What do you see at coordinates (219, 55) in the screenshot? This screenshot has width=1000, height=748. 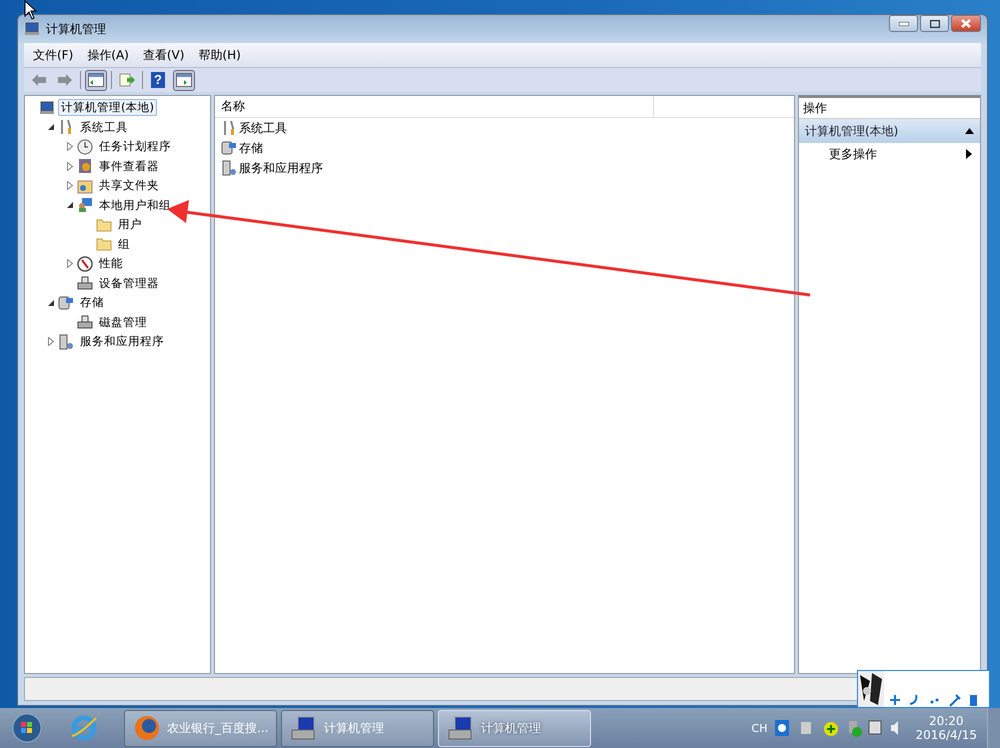 I see `menu-item: 帮助(H)` at bounding box center [219, 55].